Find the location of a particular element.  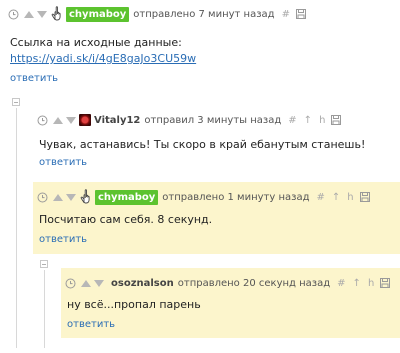

comment-text: Посчитаю сам себя. 8 секунд. is located at coordinates (126, 219).